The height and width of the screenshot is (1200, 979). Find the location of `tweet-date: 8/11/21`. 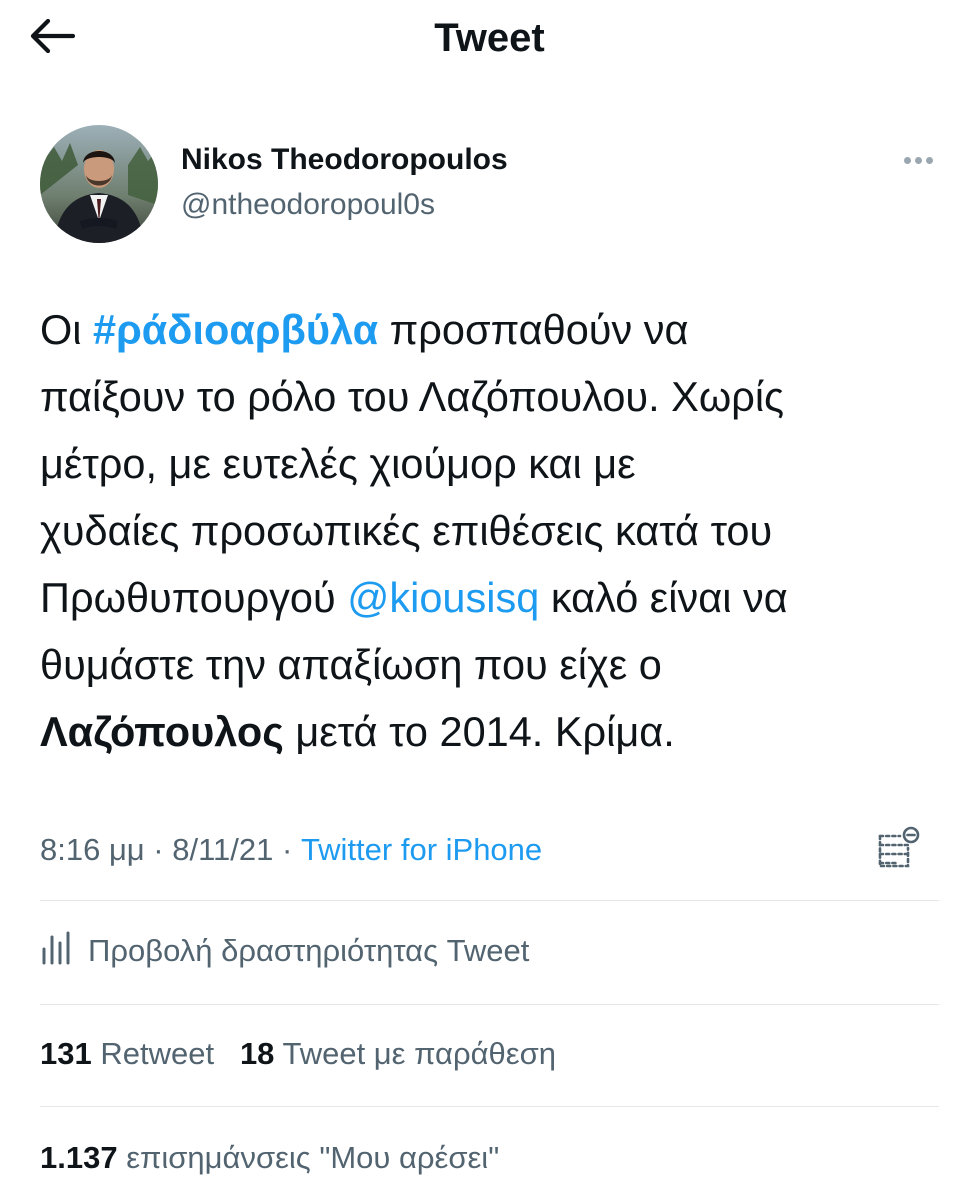

tweet-date: 8/11/21 is located at coordinates (223, 849).